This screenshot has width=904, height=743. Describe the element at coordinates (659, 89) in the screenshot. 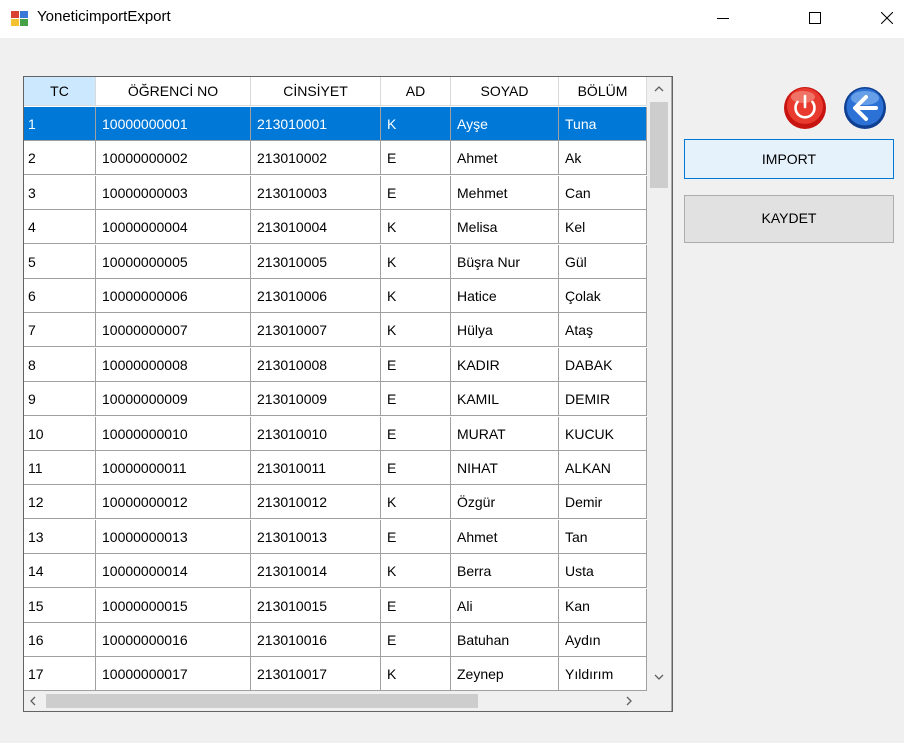

I see `scroll-up-arrow-icon` at that location.